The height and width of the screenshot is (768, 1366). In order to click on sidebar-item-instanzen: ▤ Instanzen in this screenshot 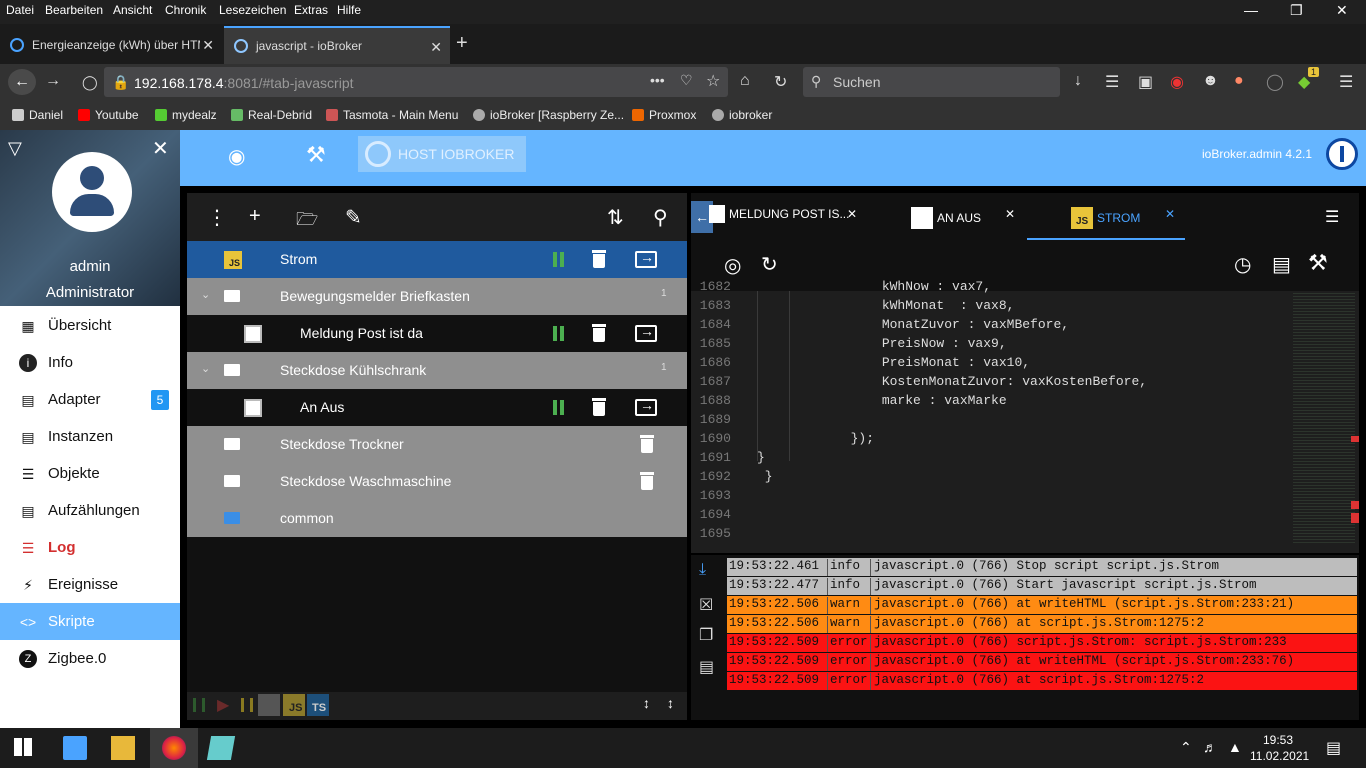, I will do `click(90, 436)`.